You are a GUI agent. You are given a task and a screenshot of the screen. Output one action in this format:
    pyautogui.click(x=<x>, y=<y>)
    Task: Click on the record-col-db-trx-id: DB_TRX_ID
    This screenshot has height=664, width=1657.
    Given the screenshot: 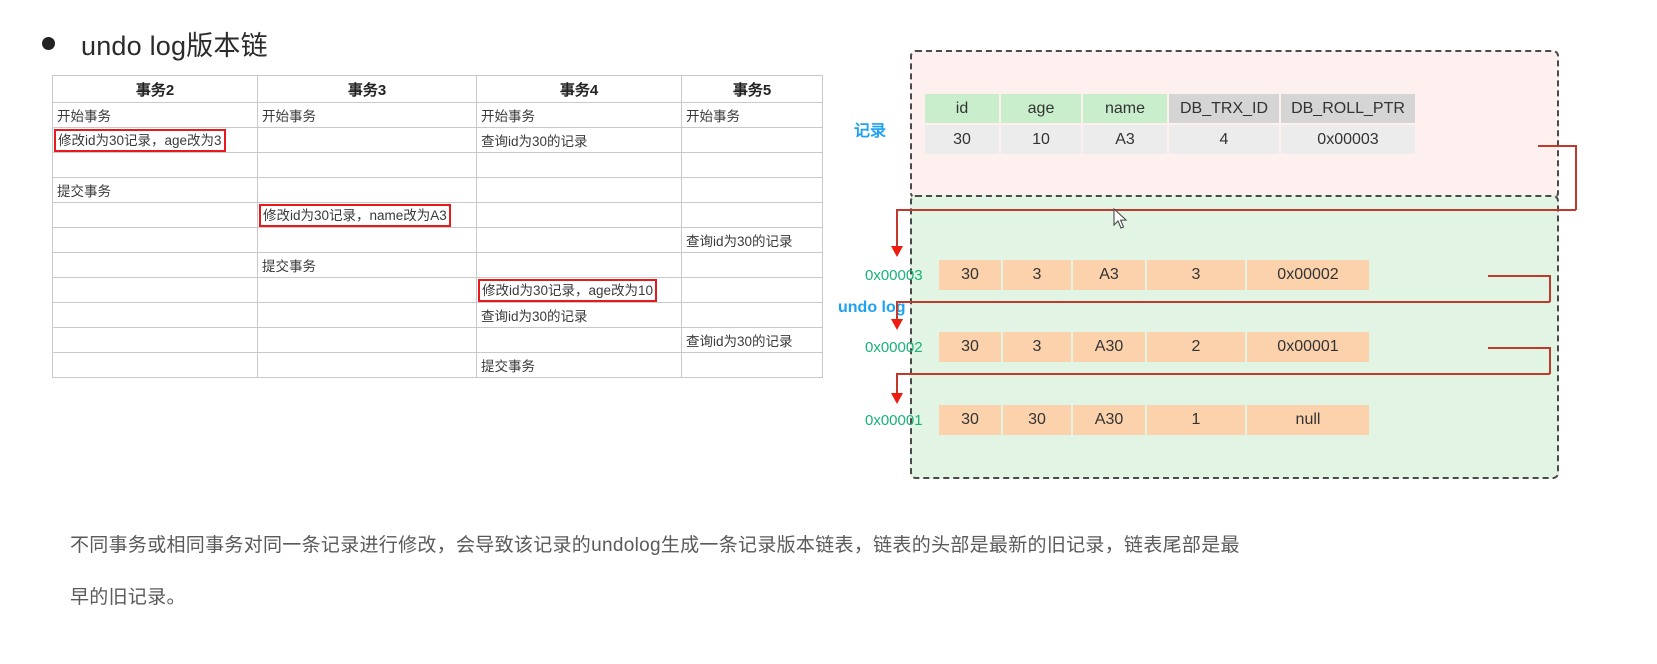 What is the action you would take?
    pyautogui.click(x=1224, y=108)
    